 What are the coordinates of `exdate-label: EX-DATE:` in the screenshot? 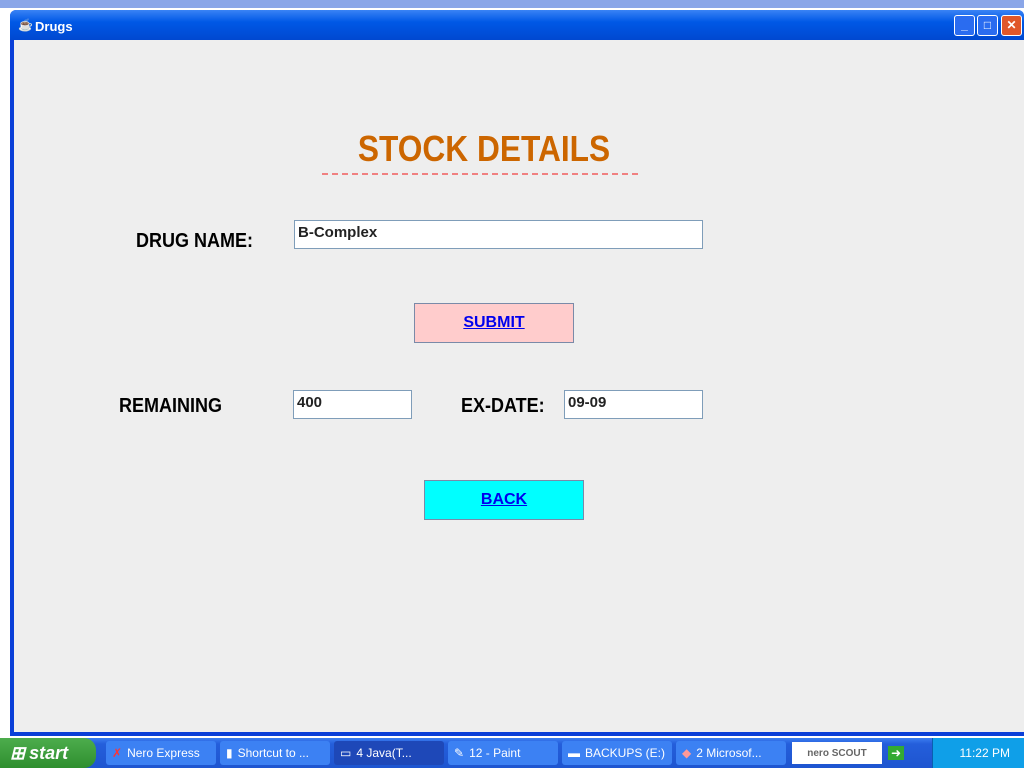 It's located at (503, 406).